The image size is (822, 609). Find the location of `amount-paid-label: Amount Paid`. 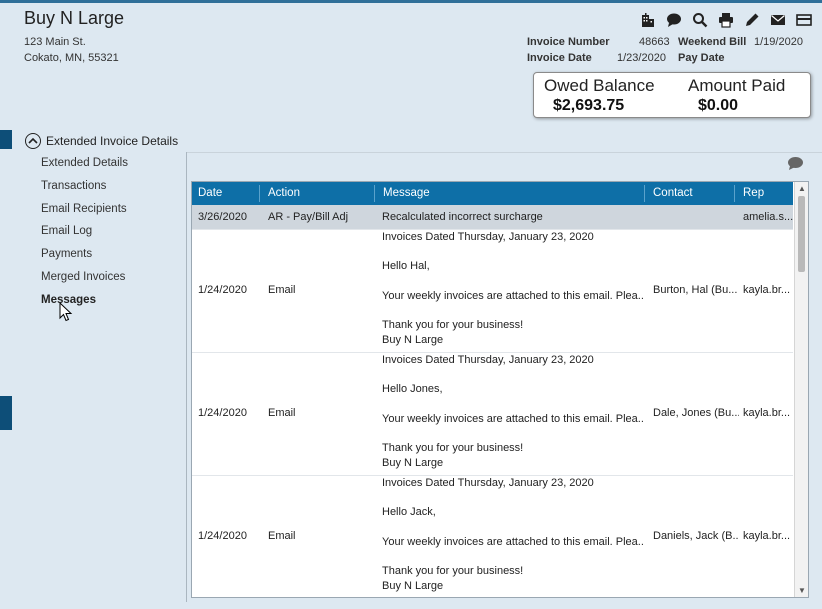

amount-paid-label: Amount Paid is located at coordinates (737, 85).